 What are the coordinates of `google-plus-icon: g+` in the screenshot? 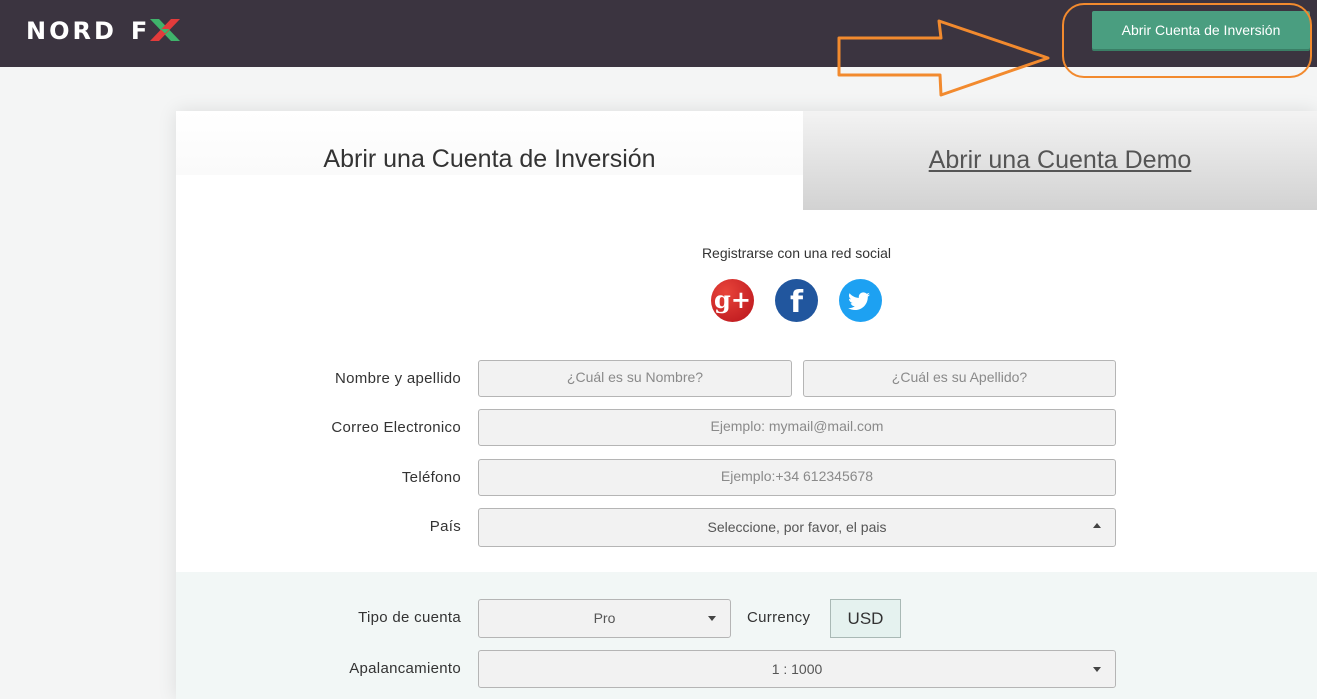 It's located at (732, 300).